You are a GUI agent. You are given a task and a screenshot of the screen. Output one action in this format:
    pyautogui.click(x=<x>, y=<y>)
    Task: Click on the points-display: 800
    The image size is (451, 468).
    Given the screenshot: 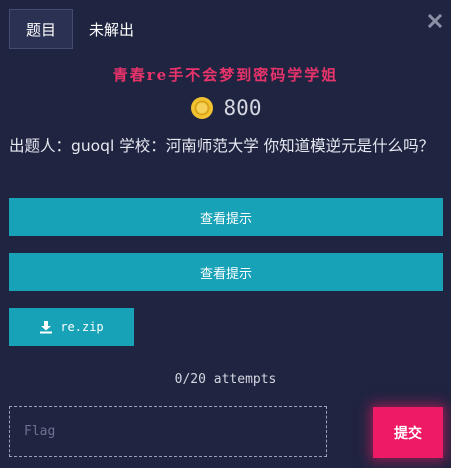 What is the action you would take?
    pyautogui.click(x=225, y=108)
    